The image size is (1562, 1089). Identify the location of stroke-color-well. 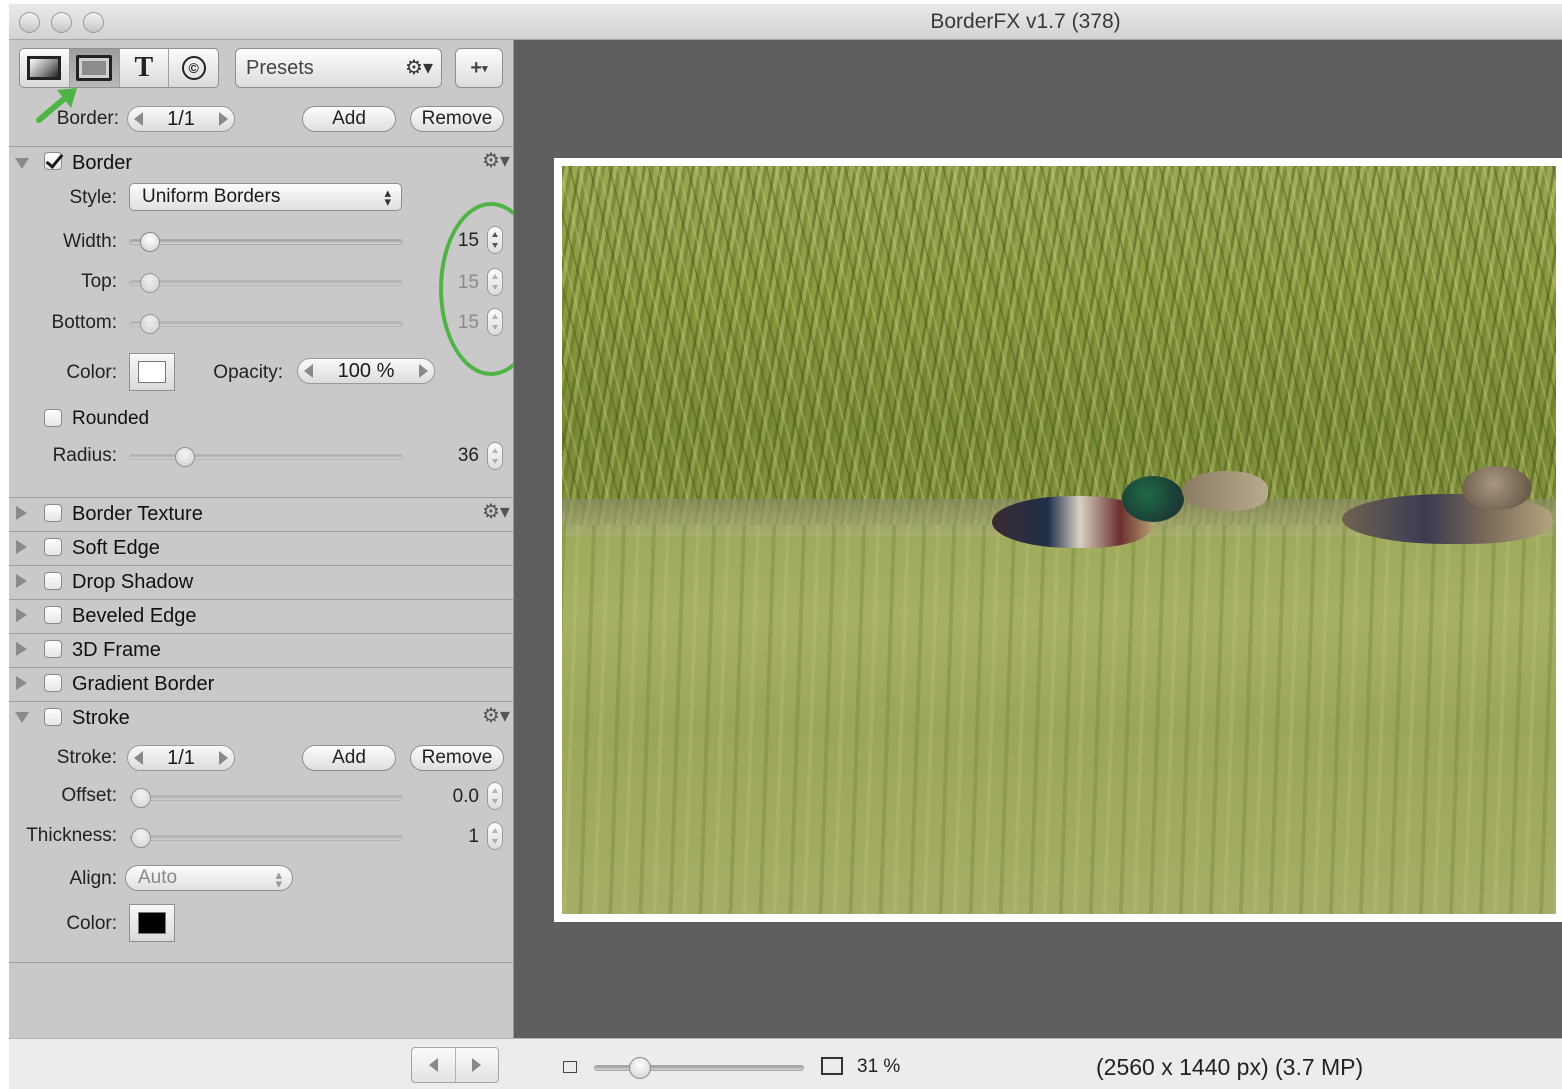
(152, 923).